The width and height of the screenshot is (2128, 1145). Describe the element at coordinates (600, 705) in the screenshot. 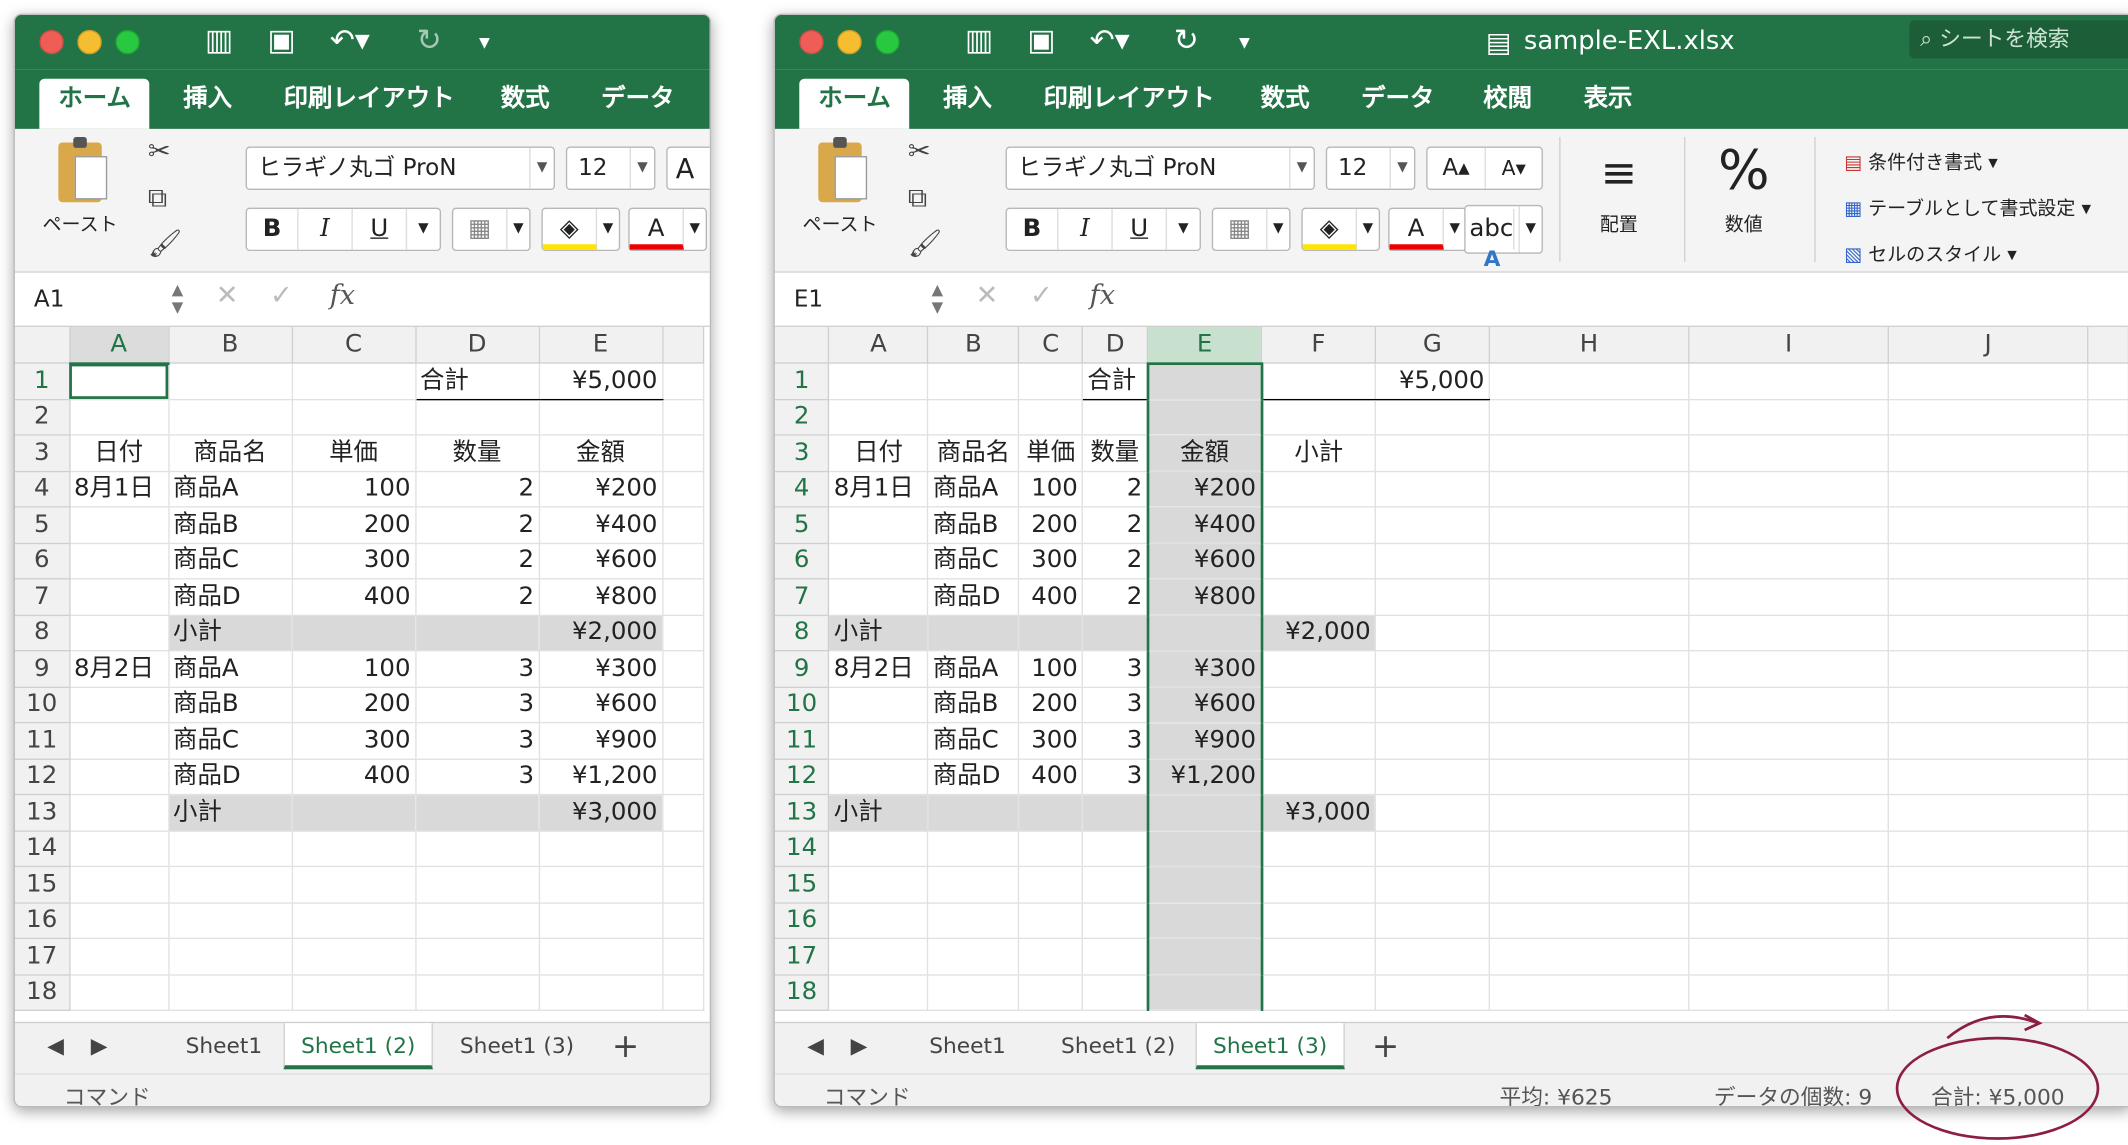

I see `cell: ¥600` at that location.